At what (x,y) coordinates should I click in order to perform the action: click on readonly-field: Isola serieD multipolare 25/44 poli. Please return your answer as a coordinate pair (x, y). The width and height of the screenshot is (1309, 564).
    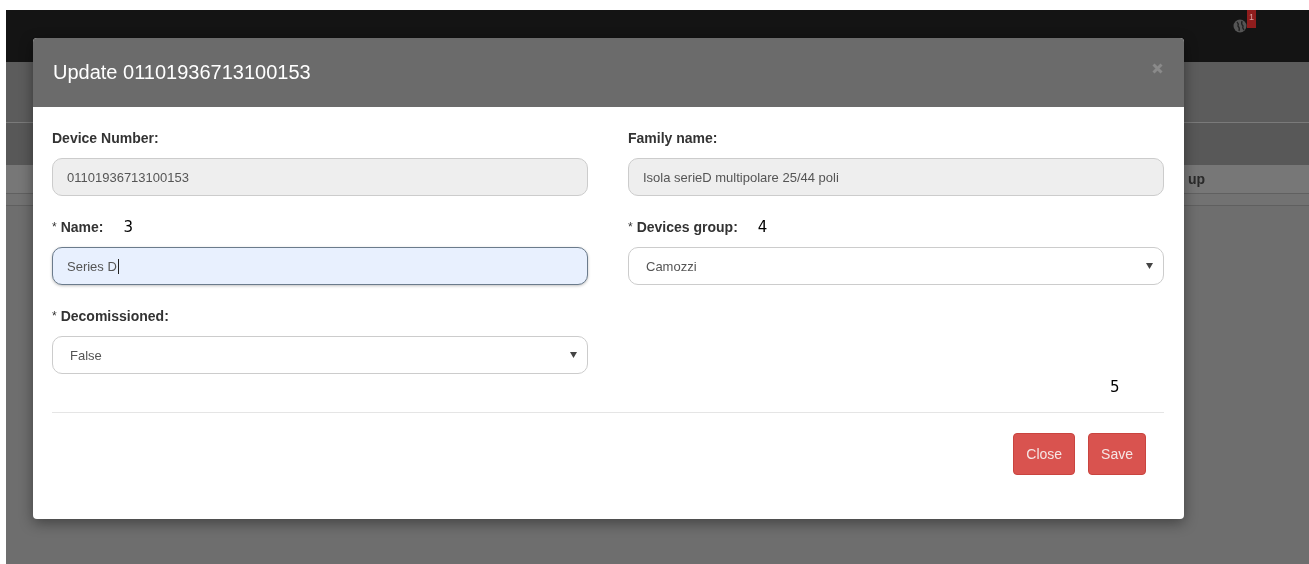
    Looking at the image, I should click on (896, 177).